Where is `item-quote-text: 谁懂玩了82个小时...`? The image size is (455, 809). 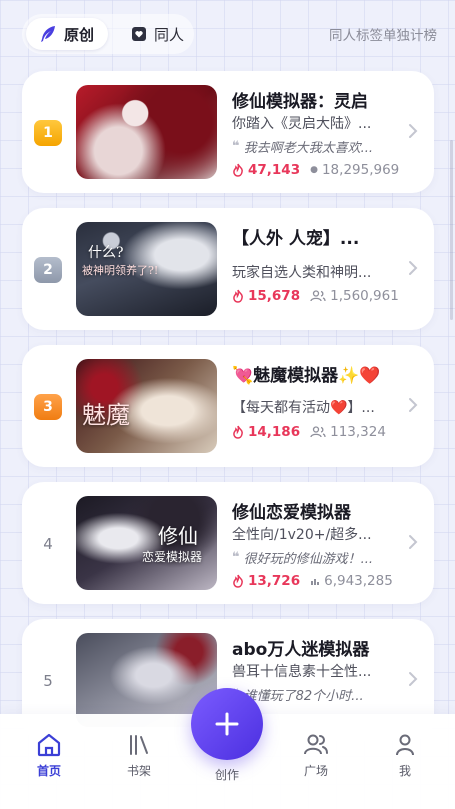 item-quote-text: 谁懂玩了82个小时... is located at coordinates (303, 696).